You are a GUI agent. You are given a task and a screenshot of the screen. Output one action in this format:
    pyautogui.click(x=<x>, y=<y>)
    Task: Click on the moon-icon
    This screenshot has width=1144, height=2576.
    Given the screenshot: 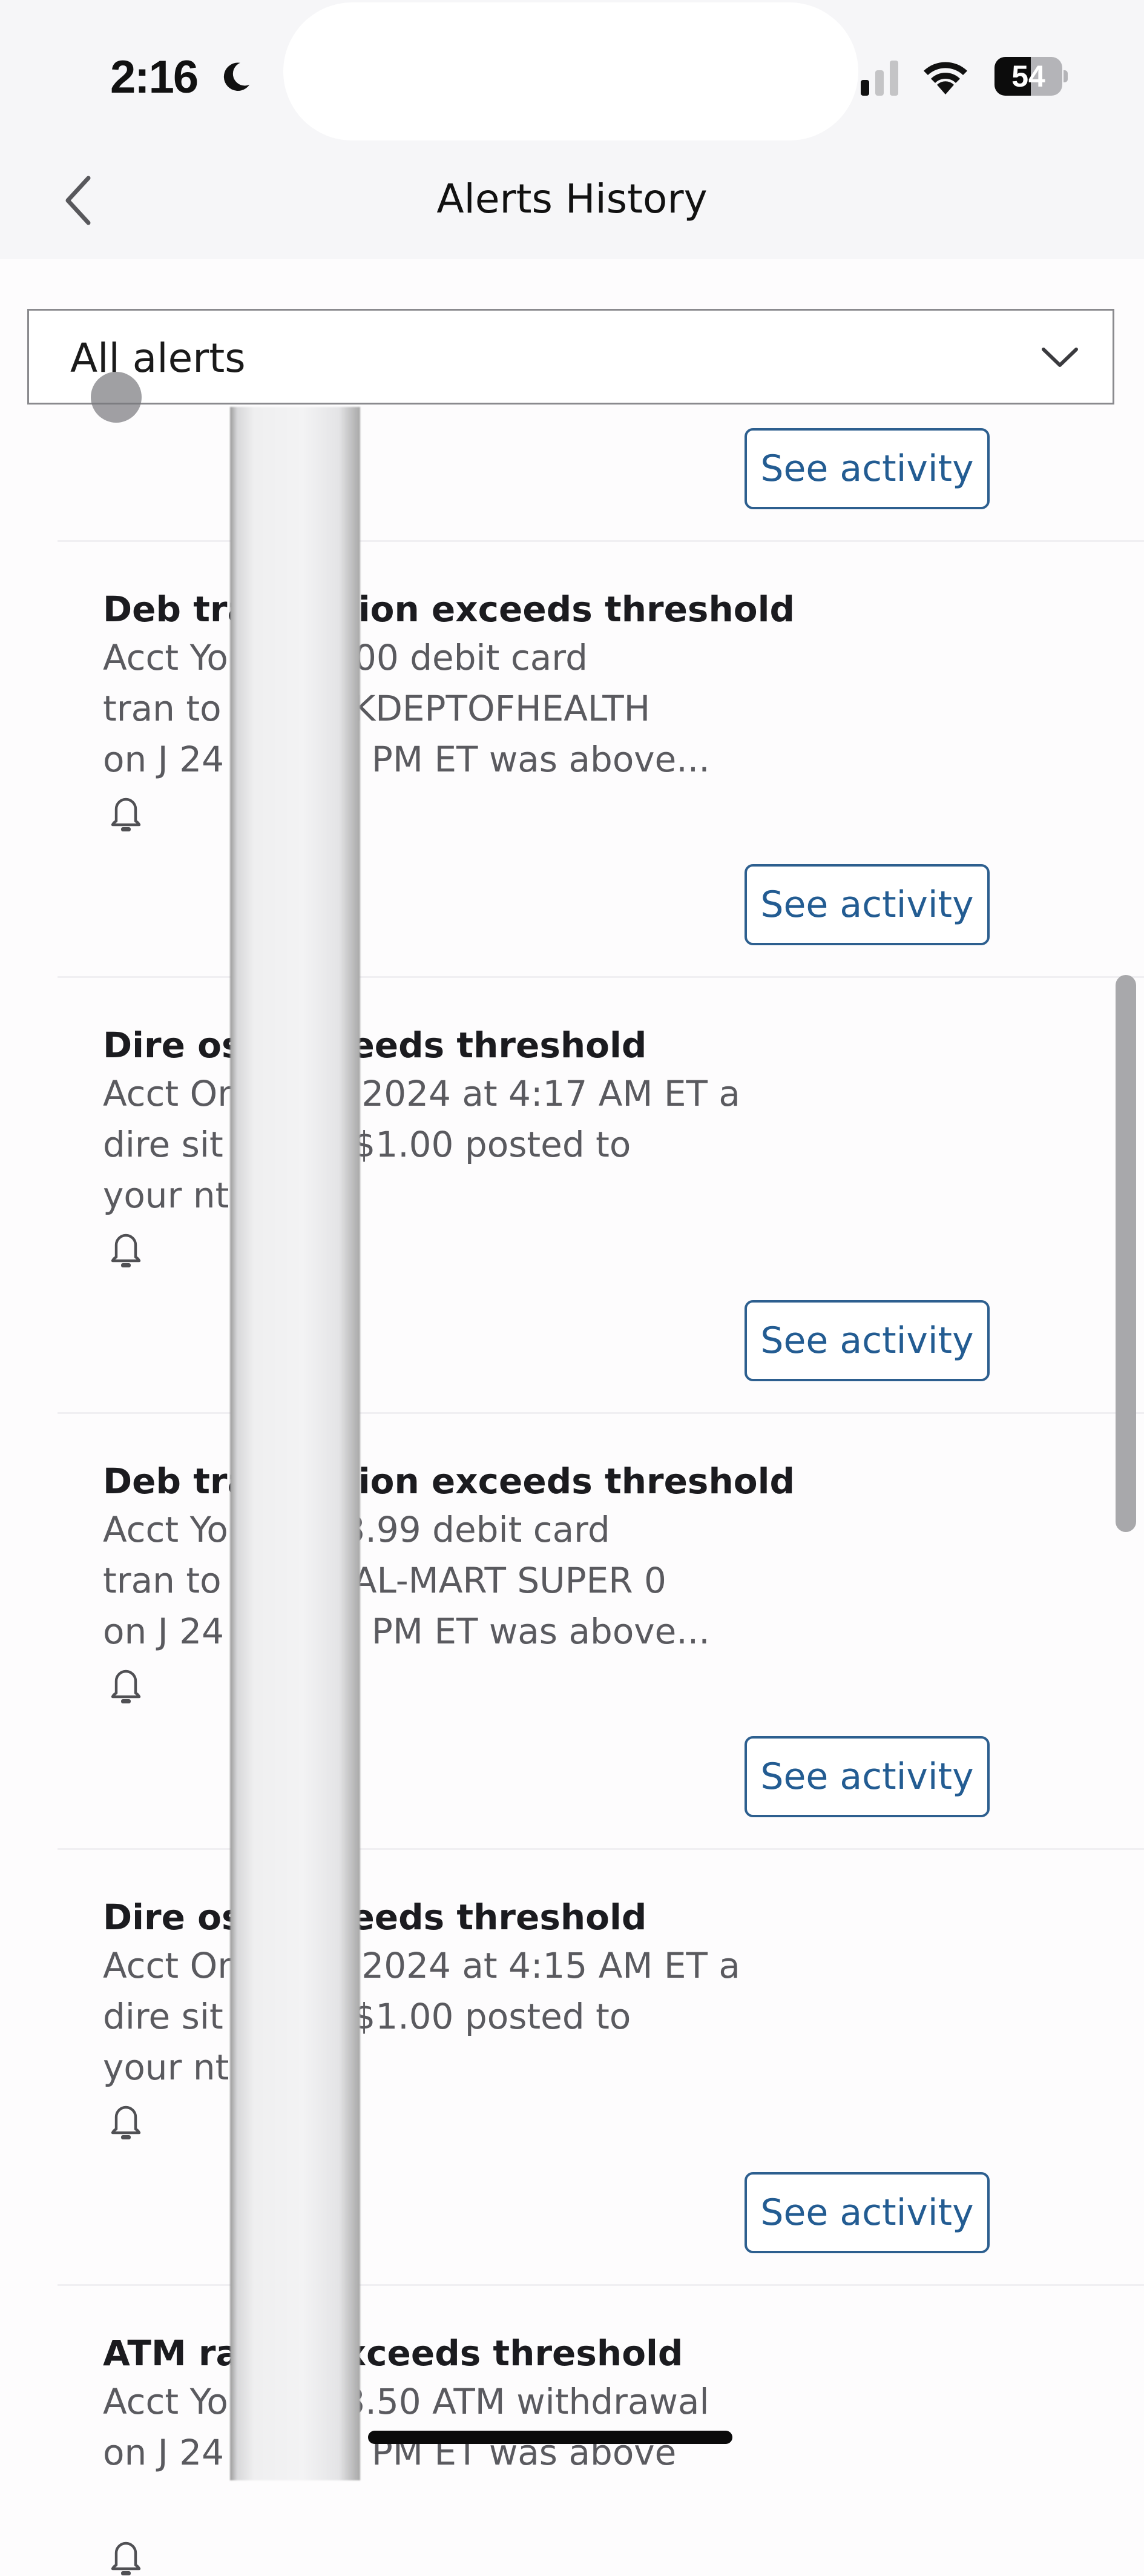 What is the action you would take?
    pyautogui.click(x=237, y=76)
    